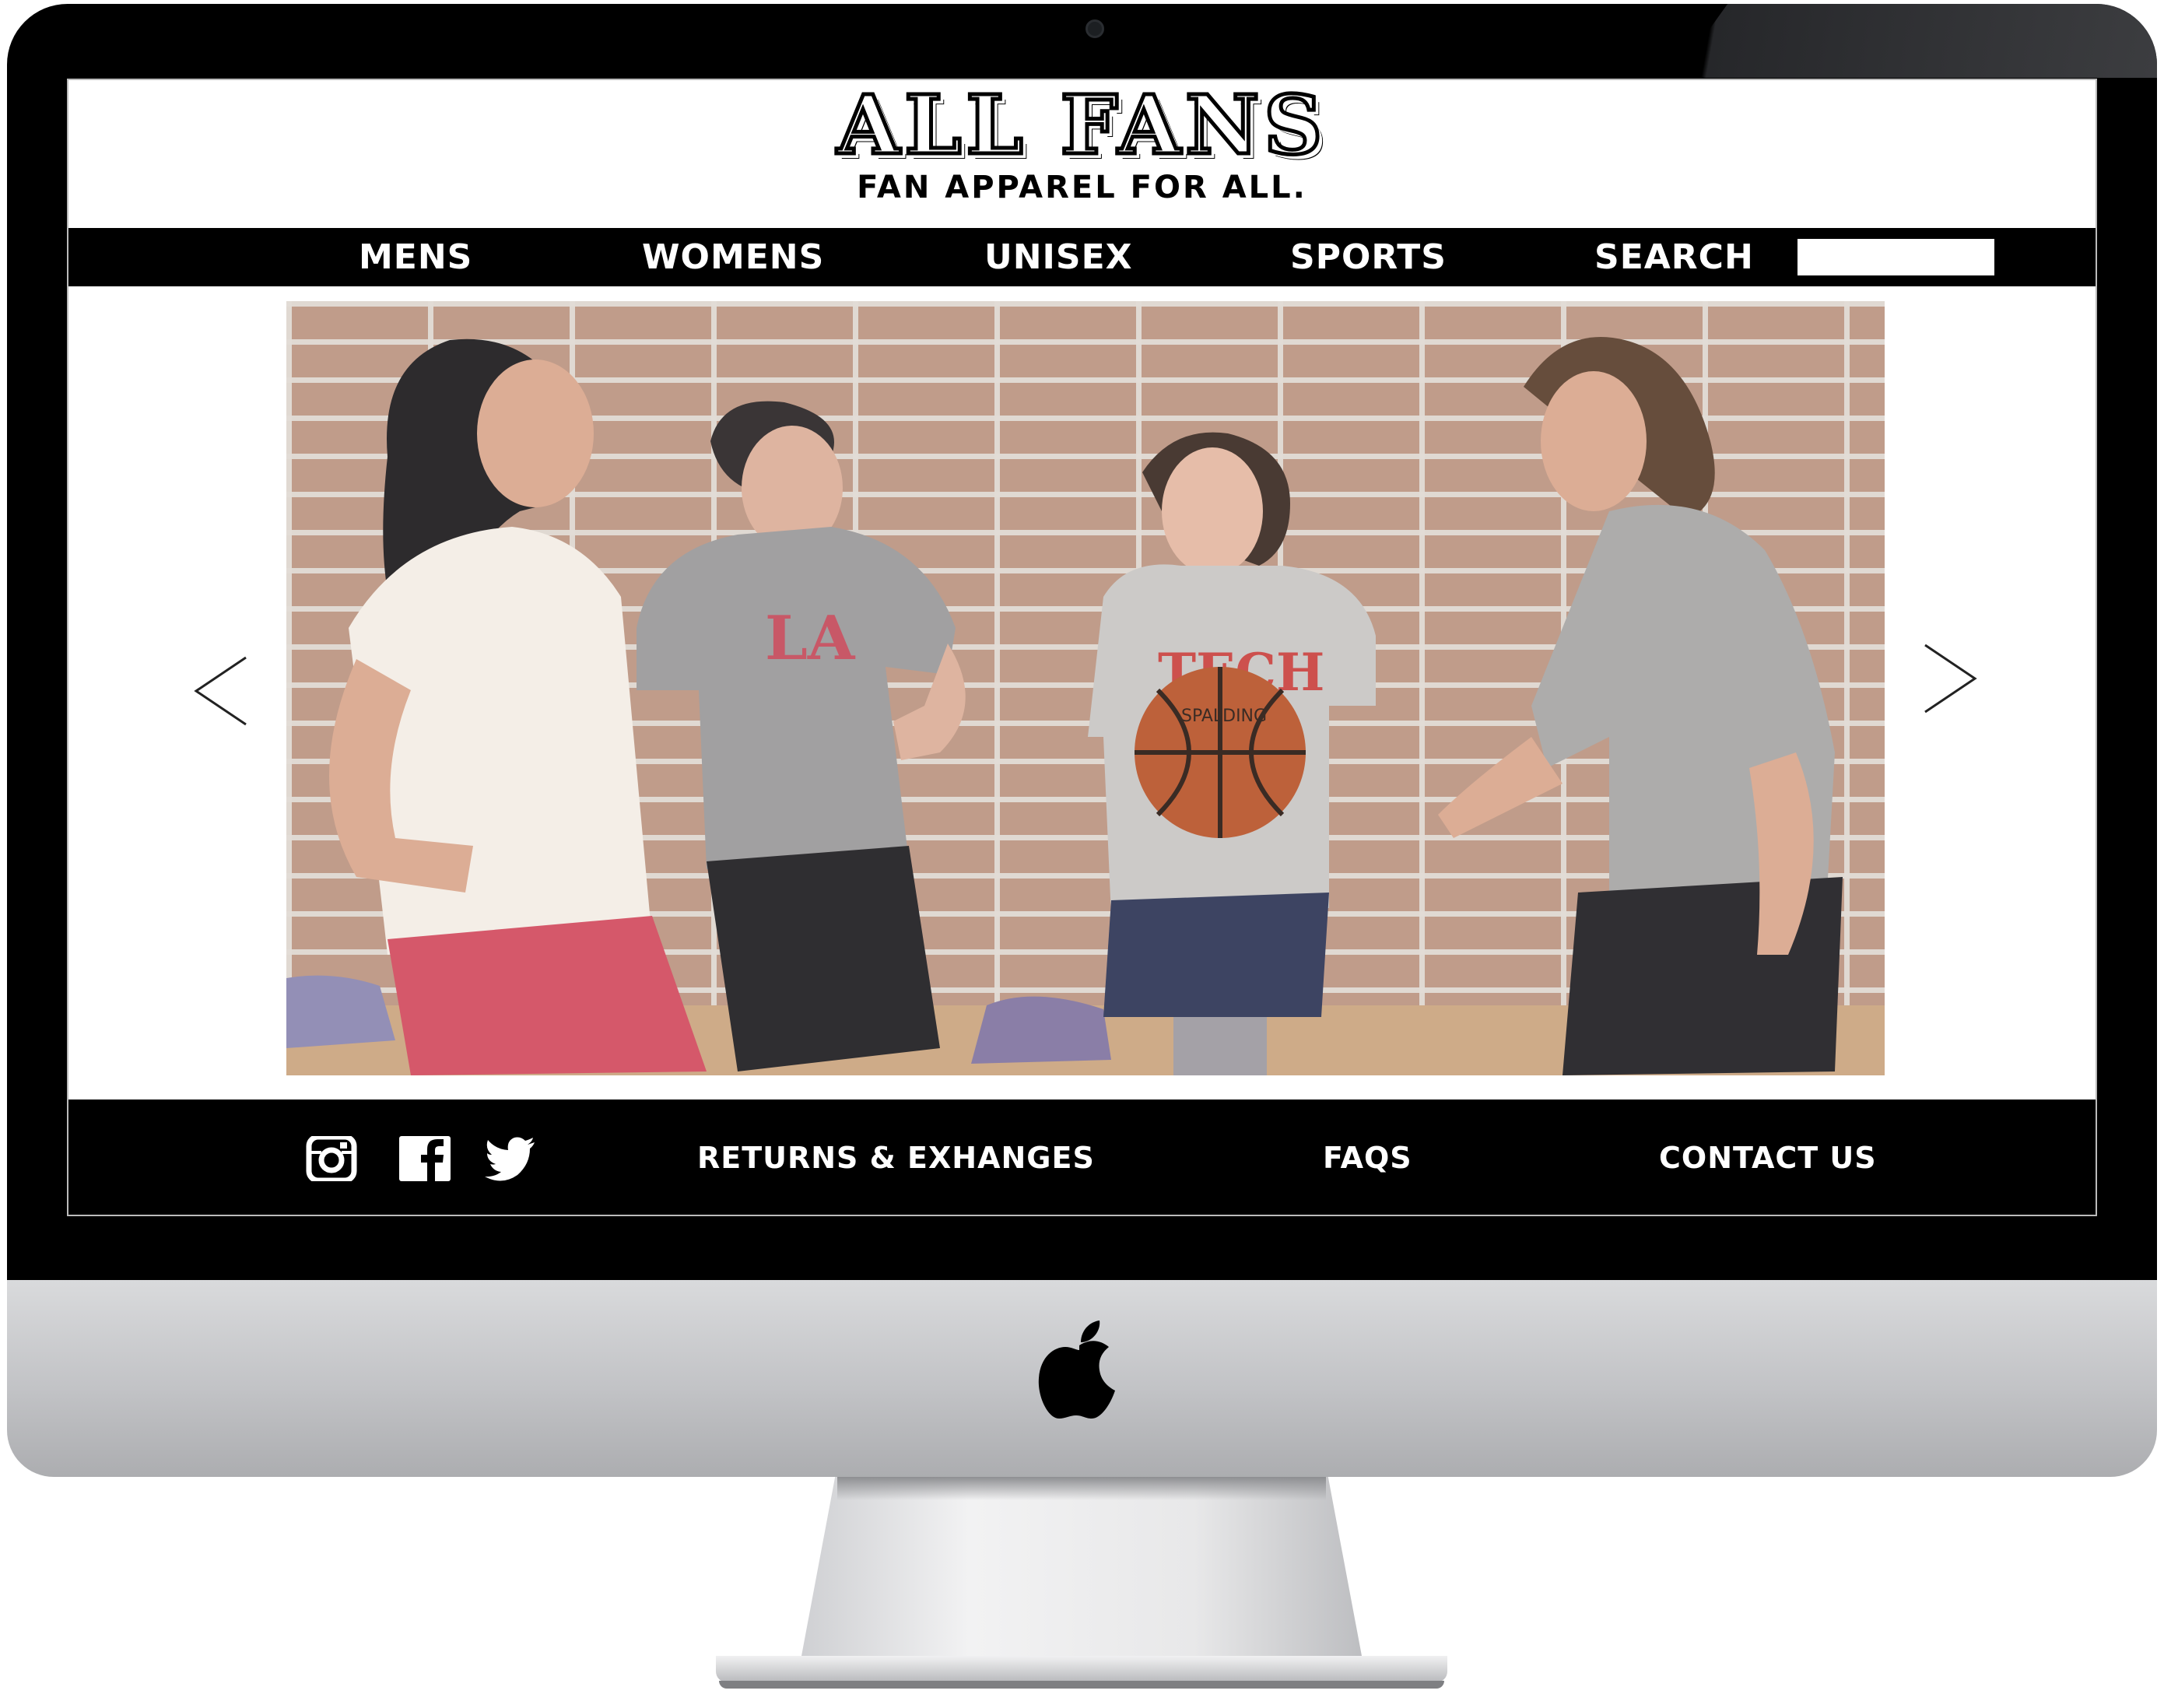 This screenshot has width=2164, height=1708. What do you see at coordinates (1082, 124) in the screenshot?
I see `brand-logo: ALL FANS` at bounding box center [1082, 124].